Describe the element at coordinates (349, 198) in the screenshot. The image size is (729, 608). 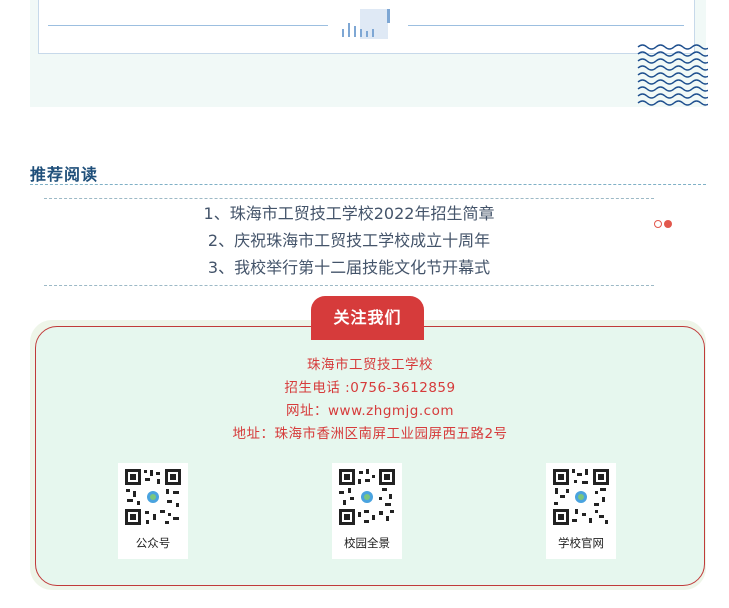
I see `recommend-separator-top` at that location.